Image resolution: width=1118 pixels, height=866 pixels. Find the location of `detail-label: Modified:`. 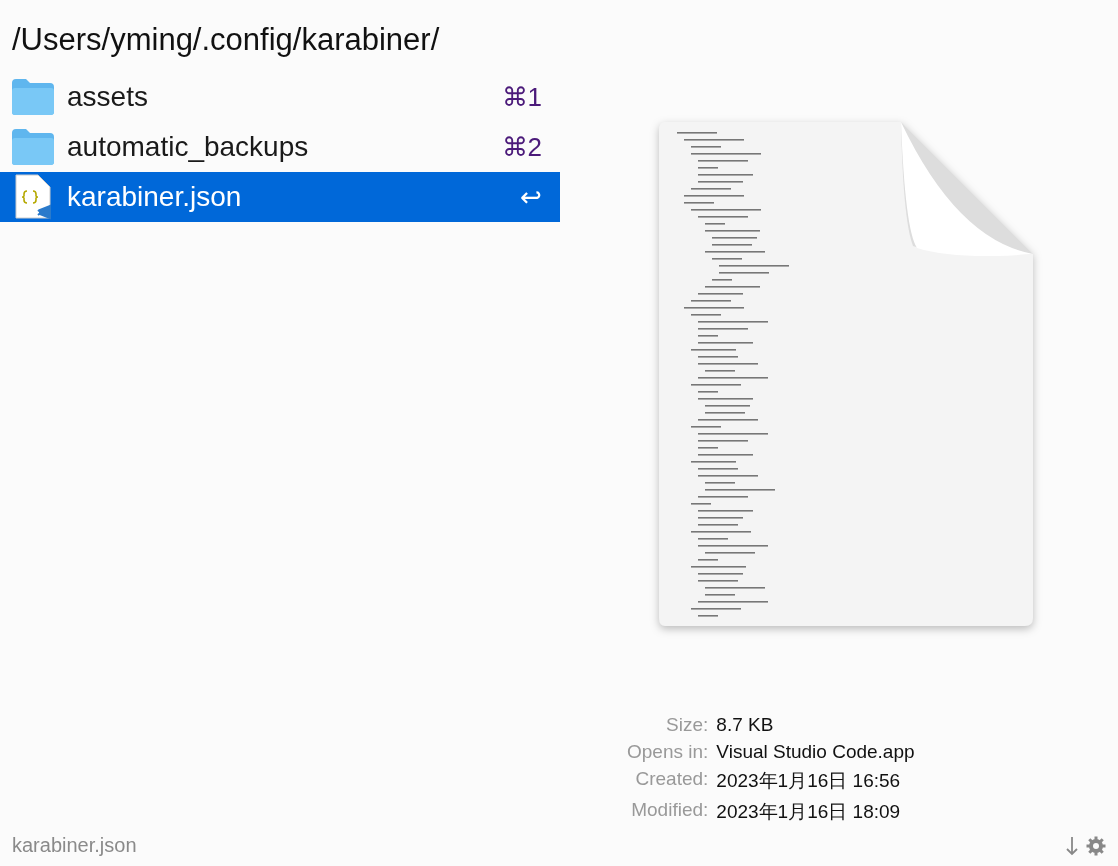

detail-label: Modified: is located at coordinates (669, 811).